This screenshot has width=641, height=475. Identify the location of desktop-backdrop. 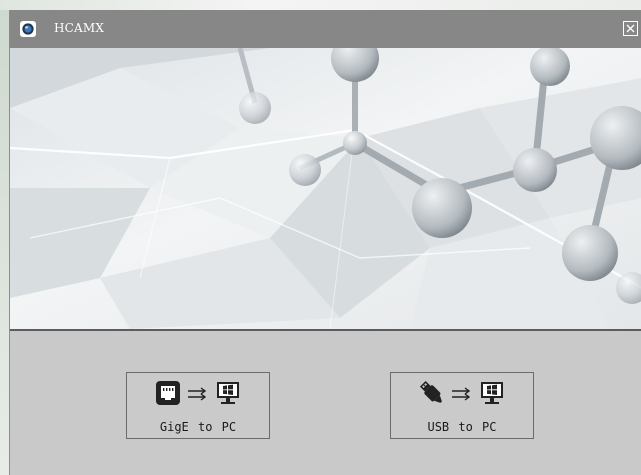
(320, 5).